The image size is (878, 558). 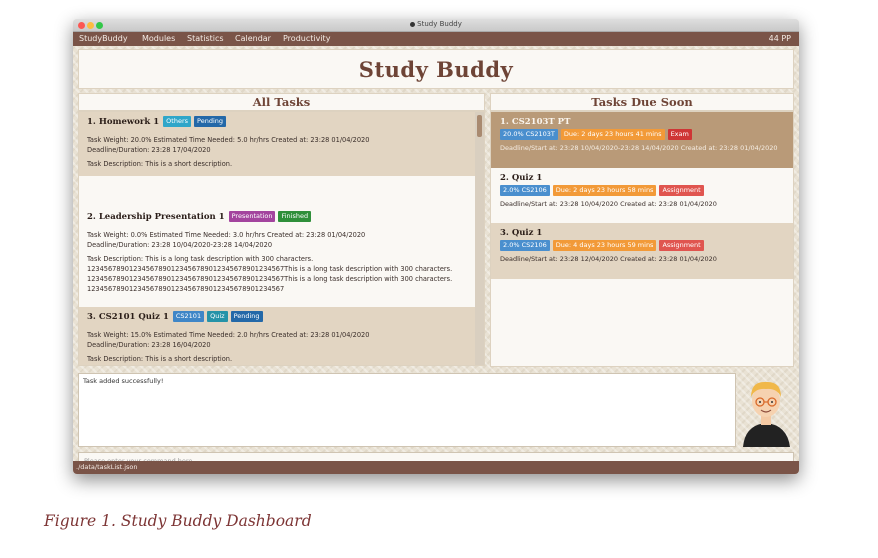 I want to click on menu-studybuddy: StudyBuddy, so click(x=103, y=39).